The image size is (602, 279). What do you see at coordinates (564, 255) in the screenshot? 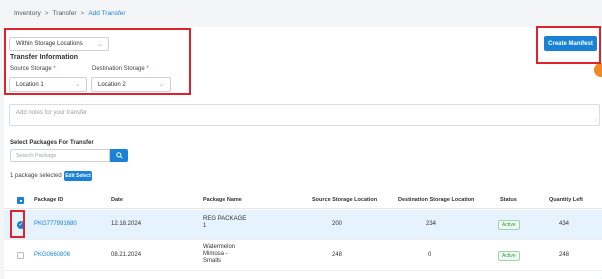
I see `quantity-left: 248` at bounding box center [564, 255].